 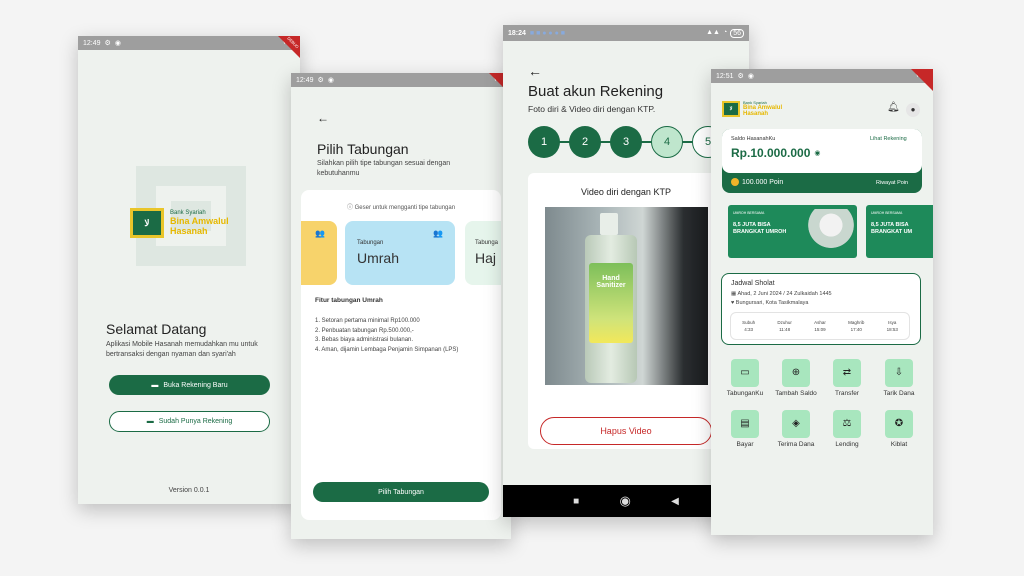 I want to click on points-row: 100.000 Poin, so click(x=757, y=182).